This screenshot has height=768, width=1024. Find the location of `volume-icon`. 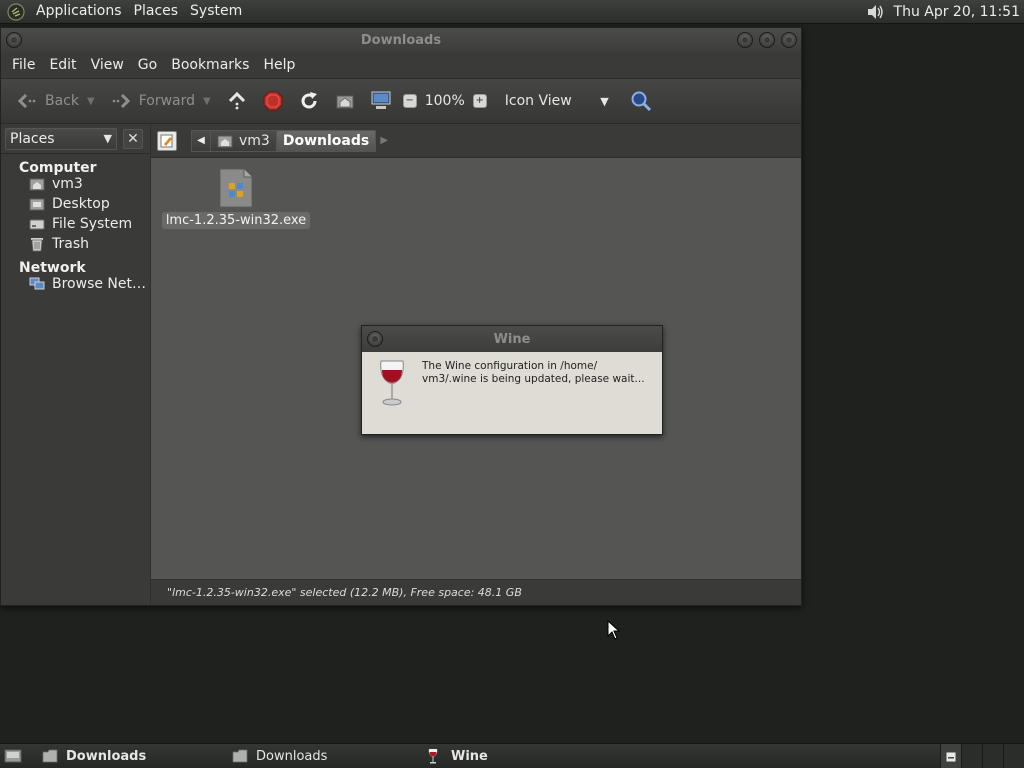

volume-icon is located at coordinates (875, 12).